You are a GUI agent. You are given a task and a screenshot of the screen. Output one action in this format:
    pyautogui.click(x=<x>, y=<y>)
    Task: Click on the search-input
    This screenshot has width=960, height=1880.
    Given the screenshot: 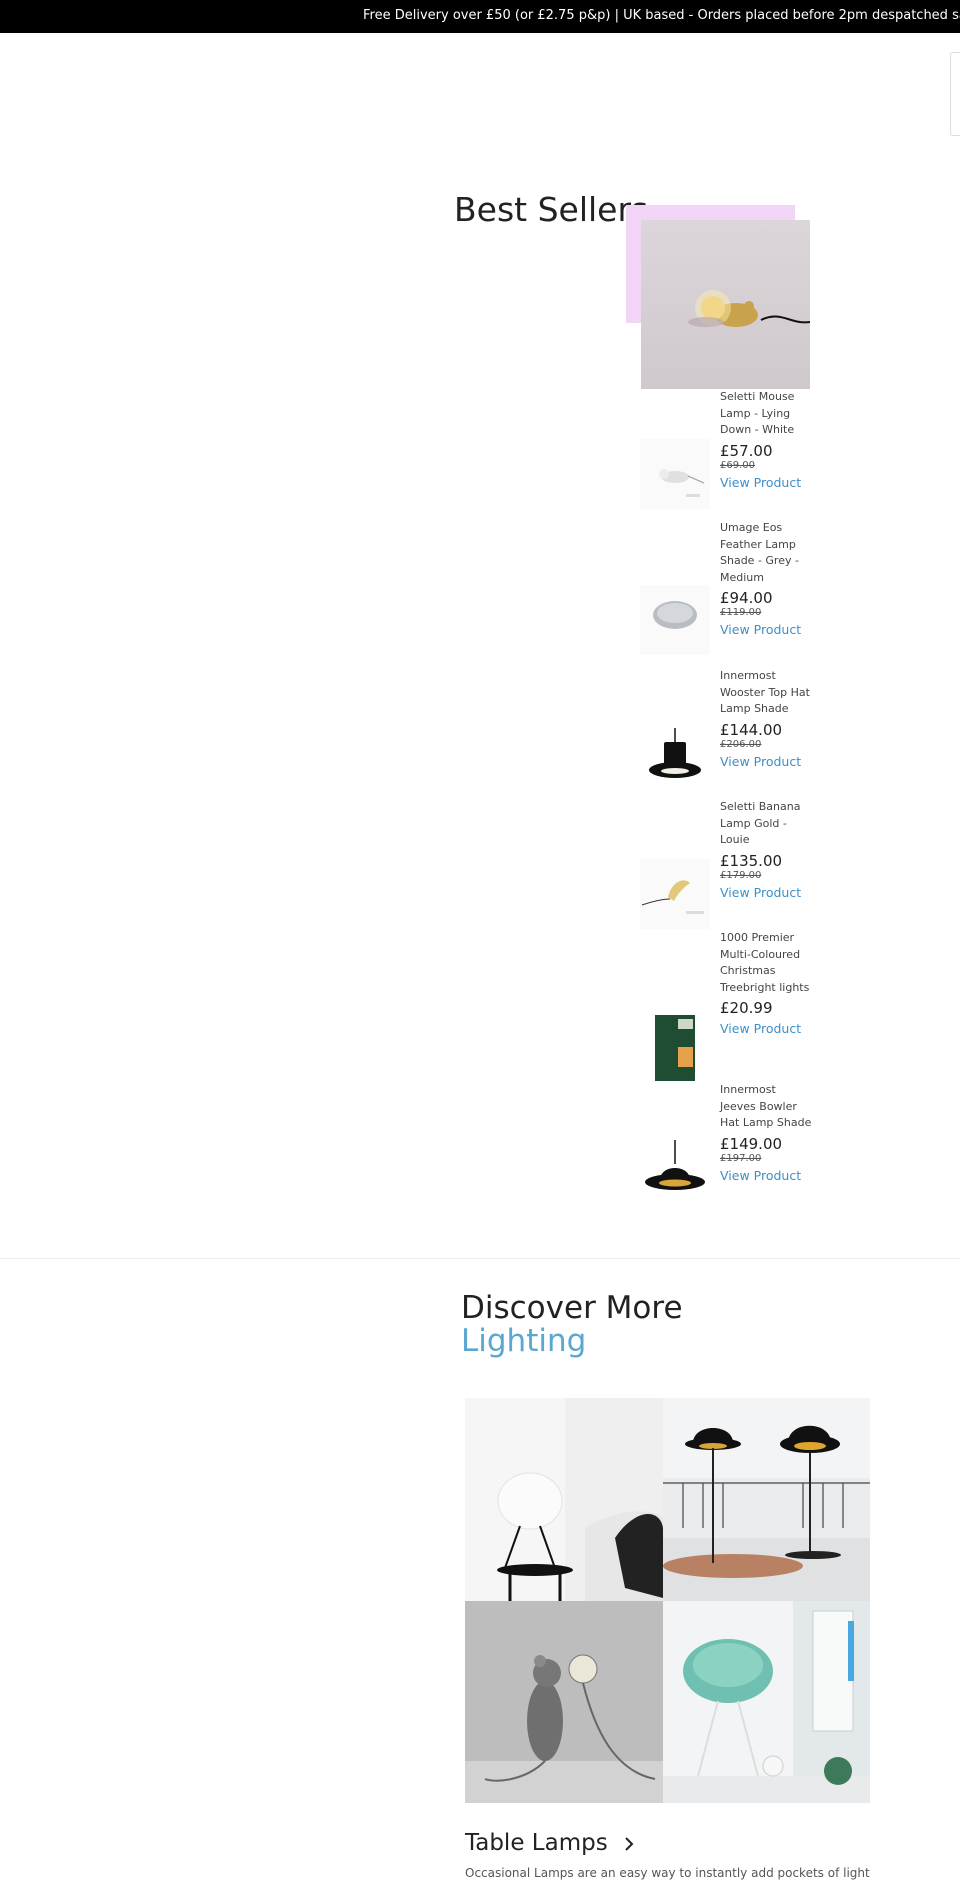 What is the action you would take?
    pyautogui.click(x=955, y=94)
    